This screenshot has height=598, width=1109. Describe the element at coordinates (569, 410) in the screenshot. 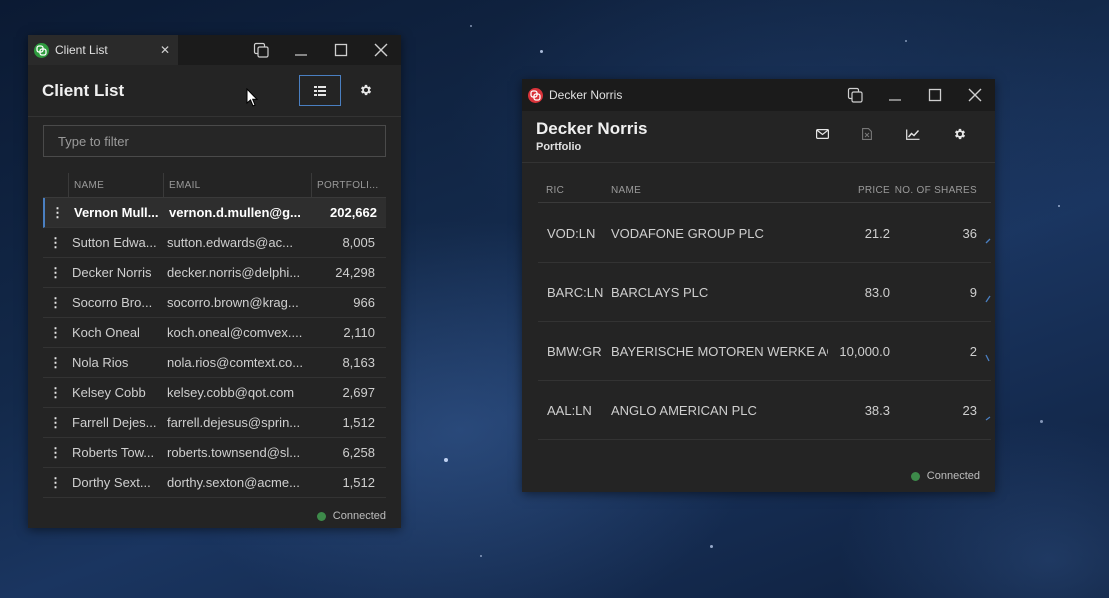

I see `cell-ric: AAL:LN` at that location.